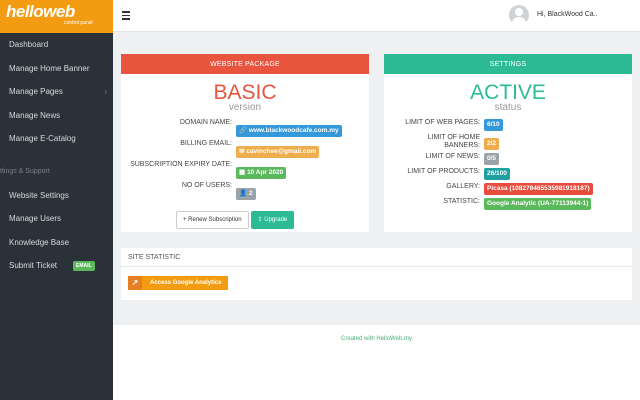 Image resolution: width=640 pixels, height=400 pixels. I want to click on users-row: NO OF USERS: 👤 2, so click(245, 191).